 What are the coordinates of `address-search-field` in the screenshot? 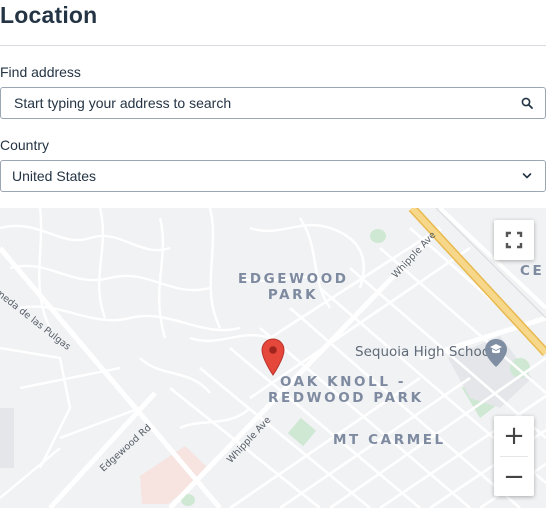 It's located at (273, 103).